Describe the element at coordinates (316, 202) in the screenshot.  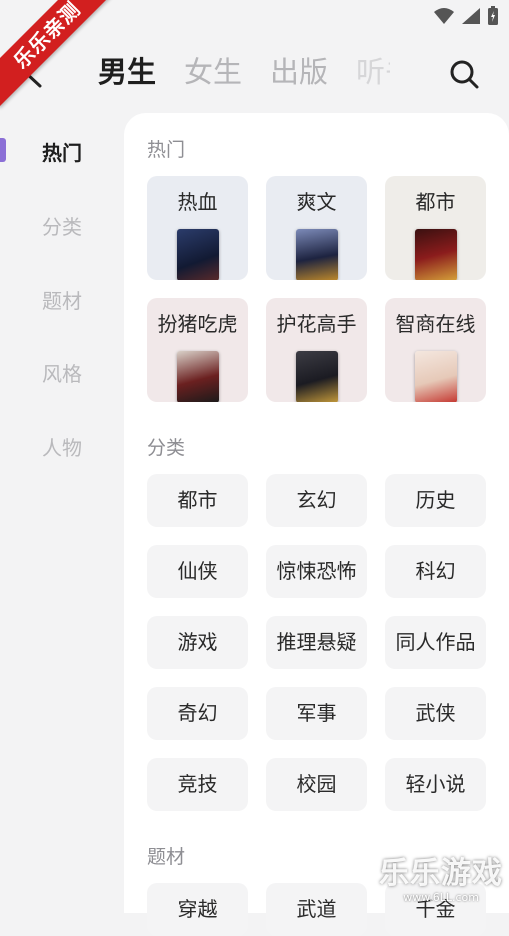
I see `hot-card-label: 爽文` at that location.